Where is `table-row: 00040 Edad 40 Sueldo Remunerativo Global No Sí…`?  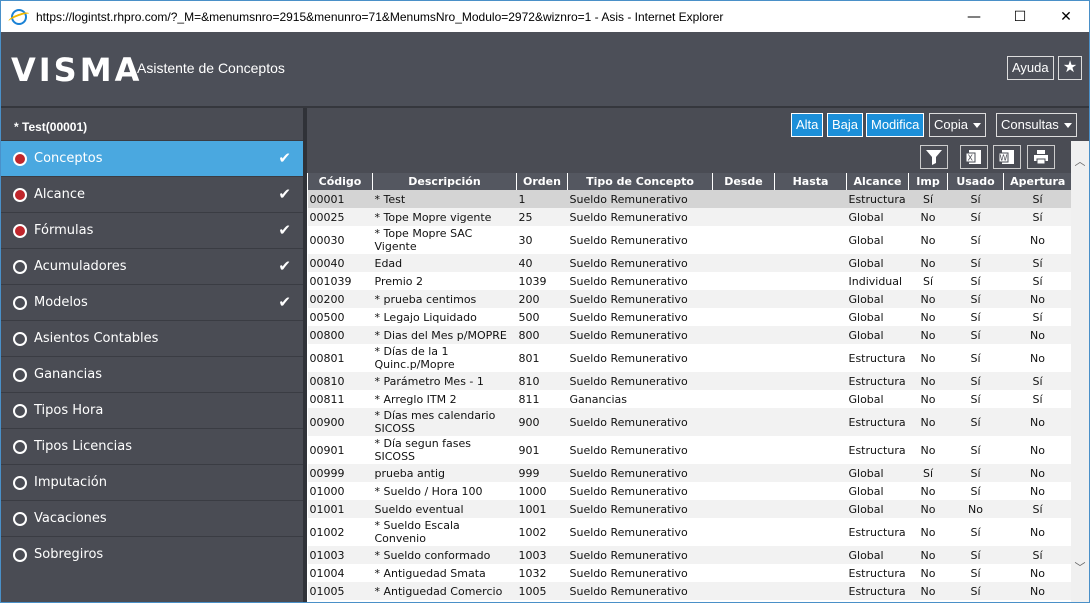
table-row: 00040 Edad 40 Sueldo Remunerativo Global No Sí… is located at coordinates (689, 263).